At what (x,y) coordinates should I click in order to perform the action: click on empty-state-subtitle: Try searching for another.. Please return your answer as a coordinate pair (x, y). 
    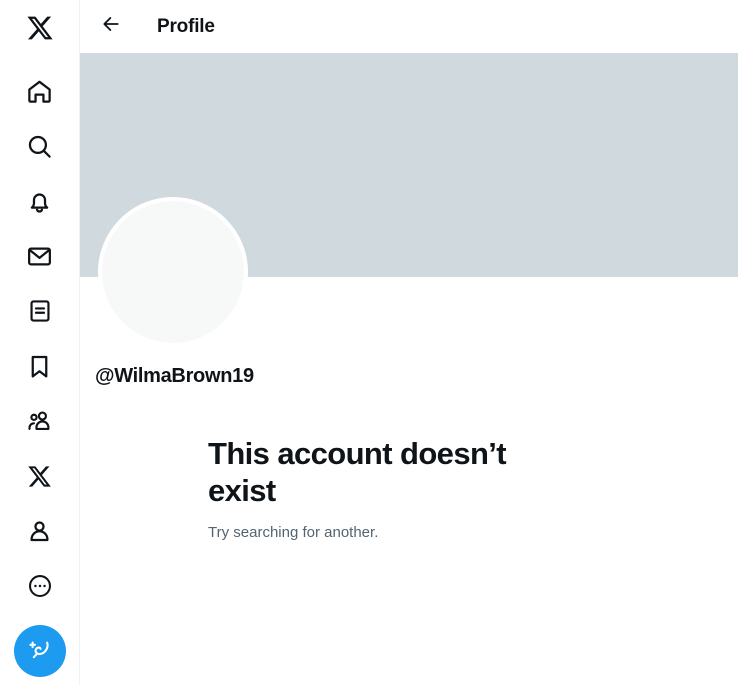
    Looking at the image, I should click on (293, 533).